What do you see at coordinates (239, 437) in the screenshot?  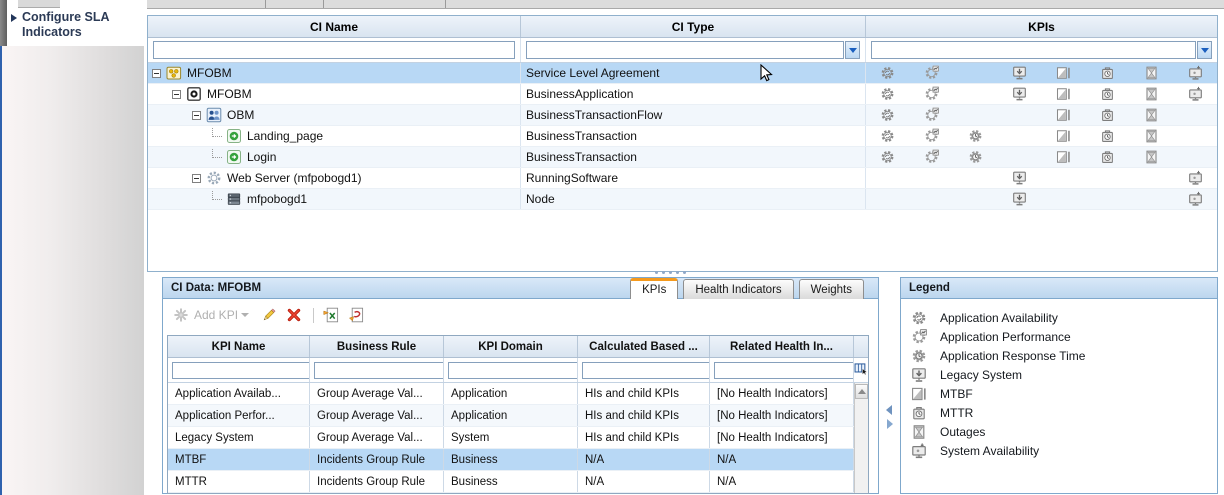 I see `cell-kpi-name: Legacy System` at bounding box center [239, 437].